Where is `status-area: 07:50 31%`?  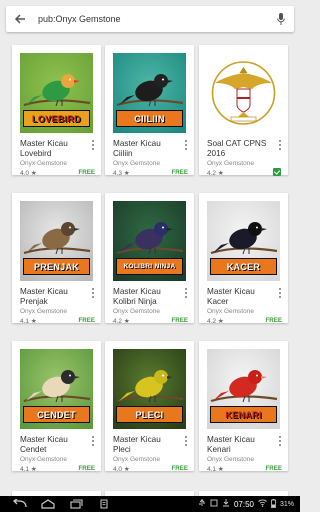
status-area: 07:50 31% is located at coordinates (246, 504).